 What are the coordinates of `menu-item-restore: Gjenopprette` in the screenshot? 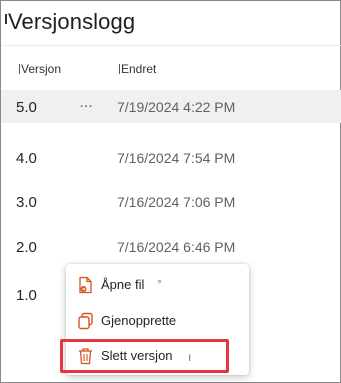 It's located at (157, 321).